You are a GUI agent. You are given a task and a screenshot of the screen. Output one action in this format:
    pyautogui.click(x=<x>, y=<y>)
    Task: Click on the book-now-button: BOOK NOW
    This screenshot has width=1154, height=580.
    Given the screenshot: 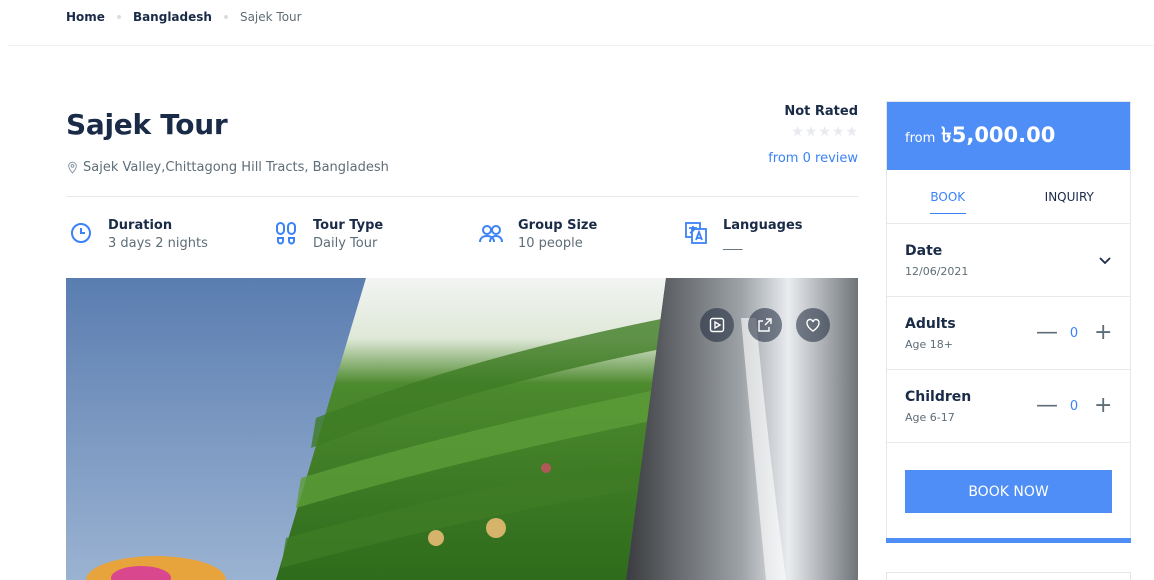 What is the action you would take?
    pyautogui.click(x=1008, y=491)
    